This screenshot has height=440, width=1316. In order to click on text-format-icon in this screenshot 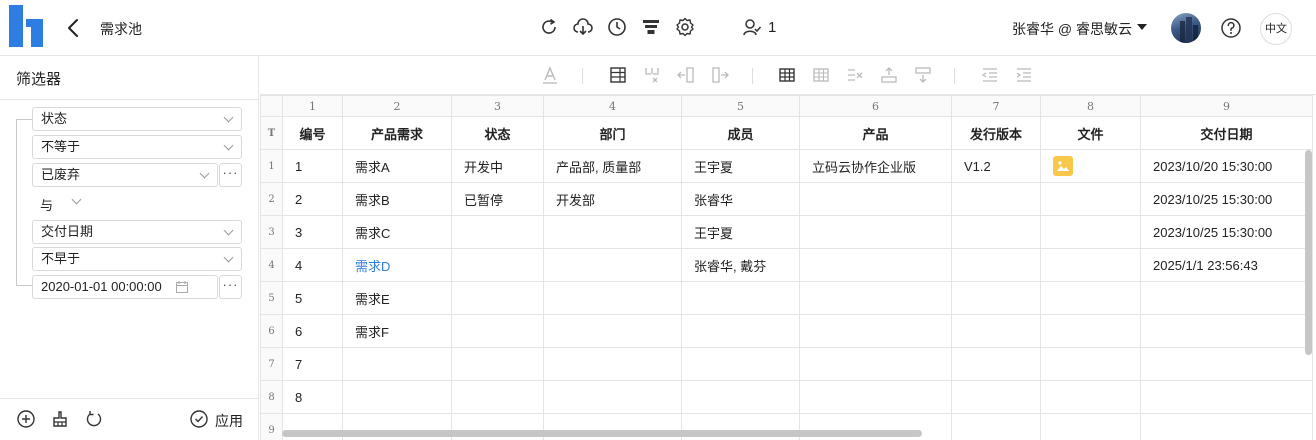, I will do `click(550, 75)`.